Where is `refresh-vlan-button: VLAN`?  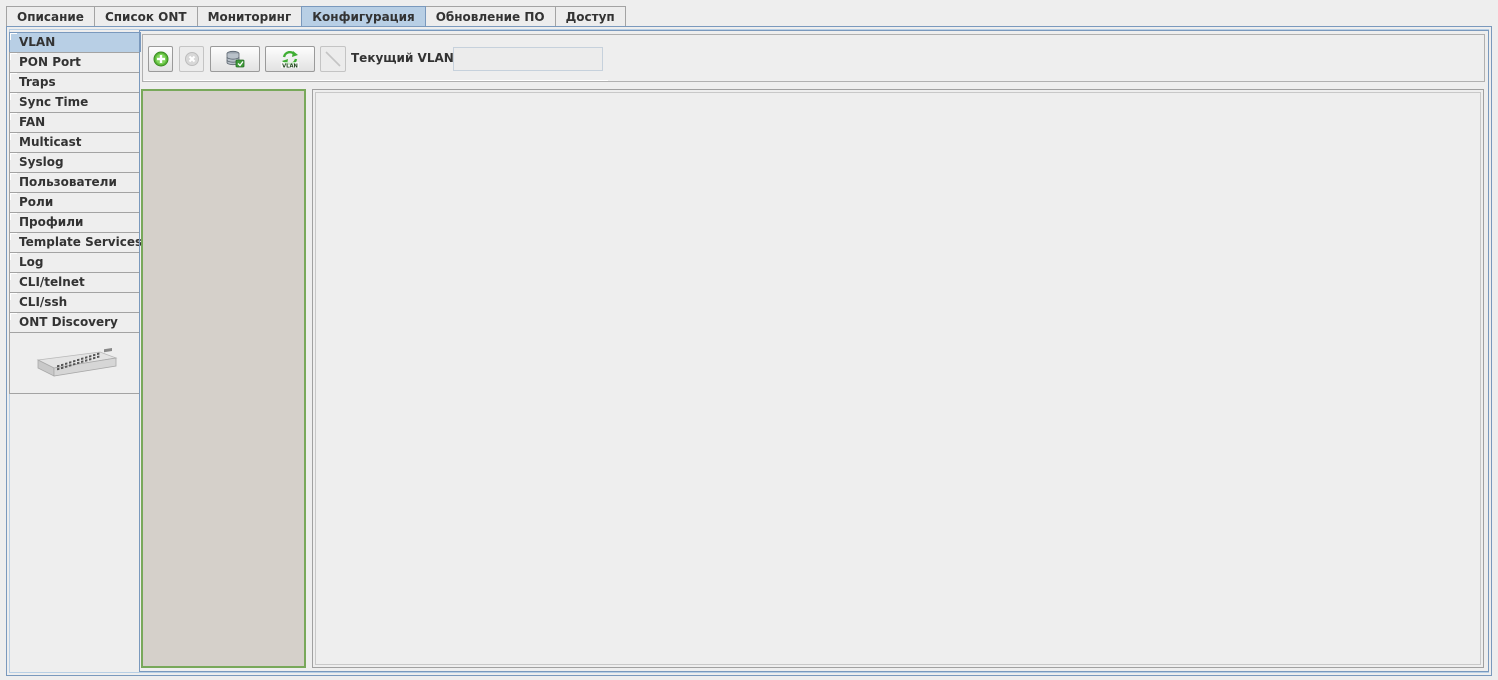 refresh-vlan-button: VLAN is located at coordinates (290, 59).